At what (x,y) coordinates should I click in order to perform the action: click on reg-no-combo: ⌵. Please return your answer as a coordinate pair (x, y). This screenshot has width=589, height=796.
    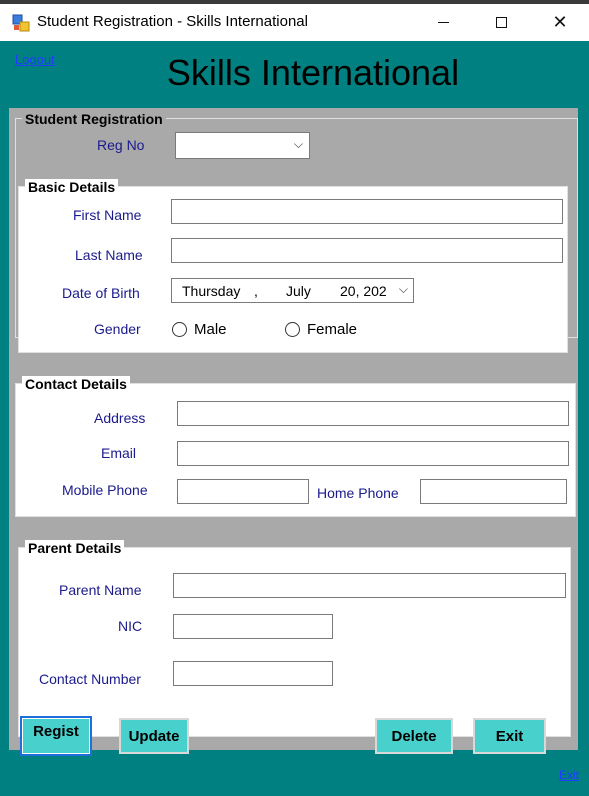
    Looking at the image, I should click on (242, 145).